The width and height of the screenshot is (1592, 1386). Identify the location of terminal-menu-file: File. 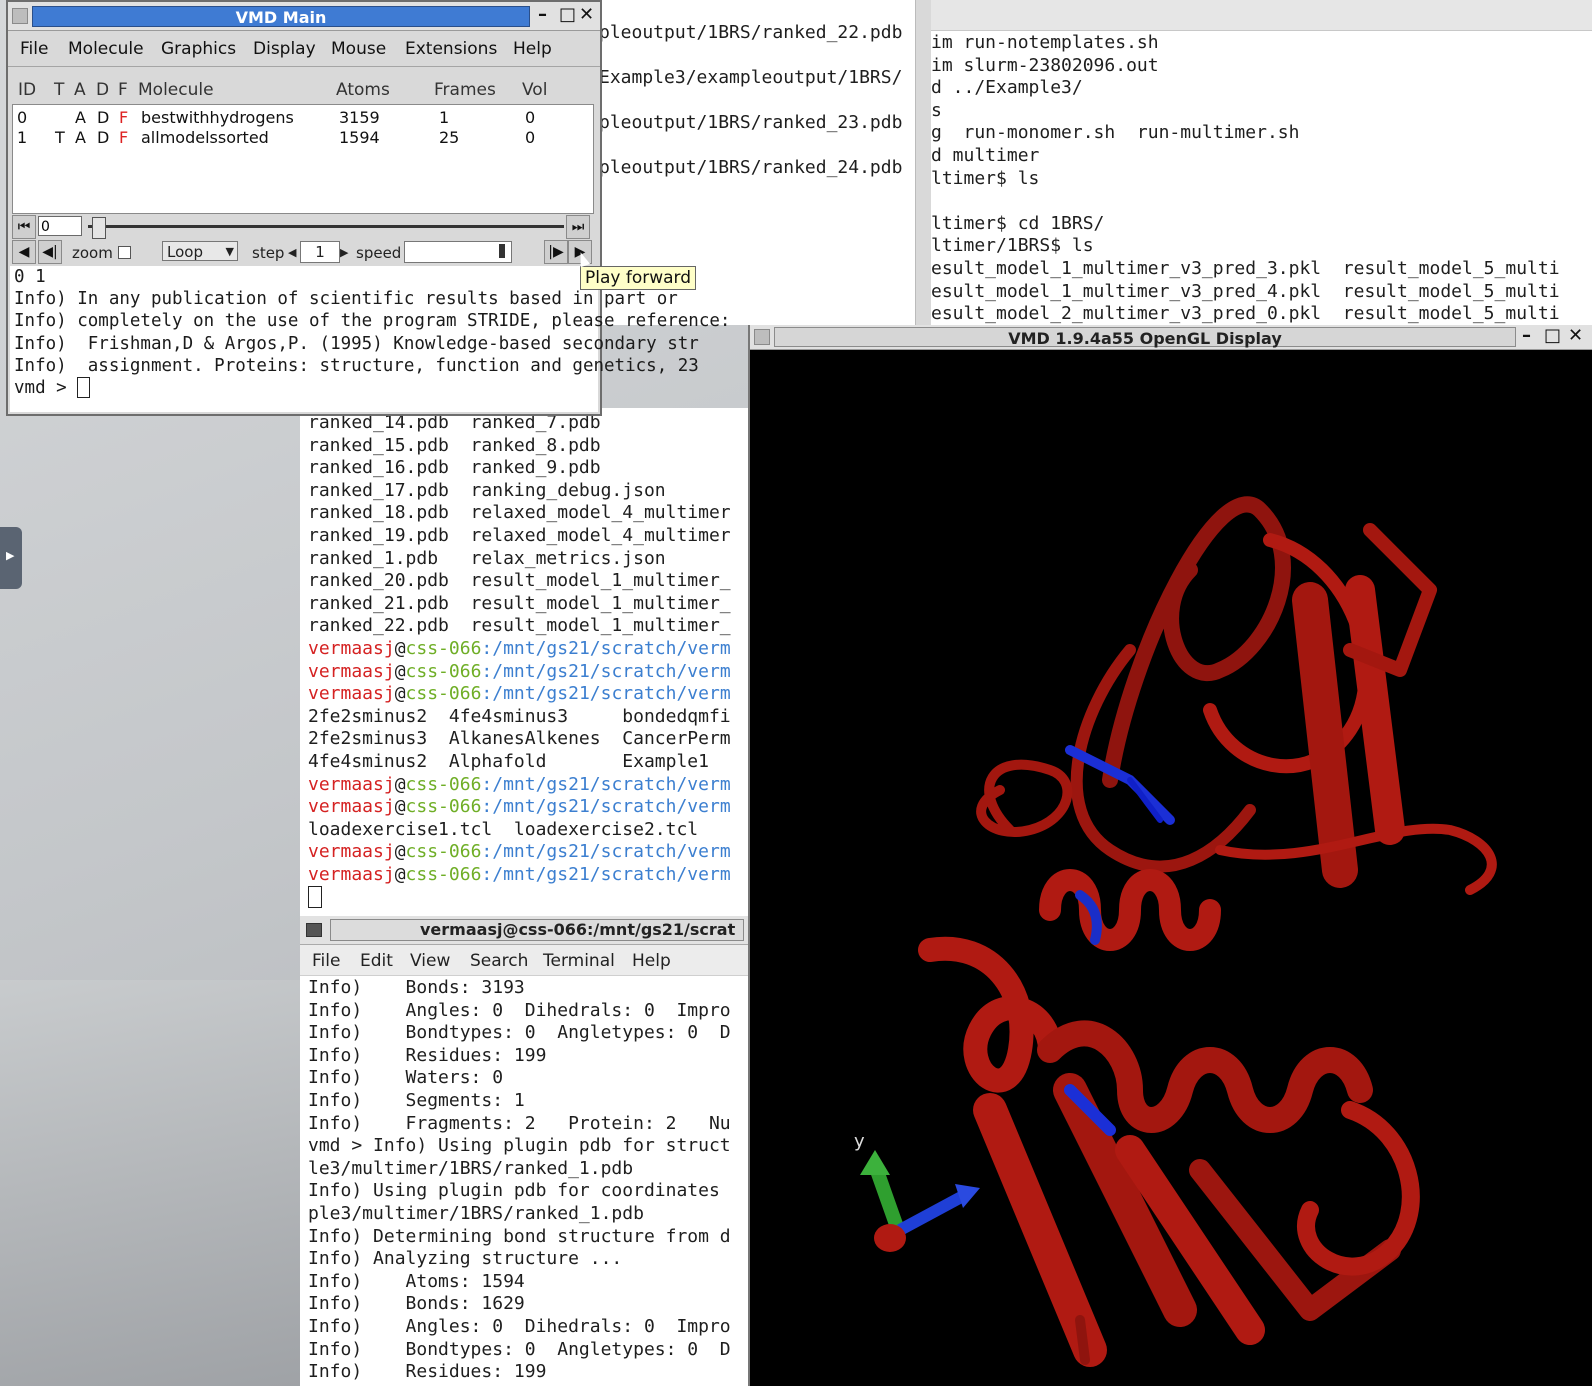
(326, 961).